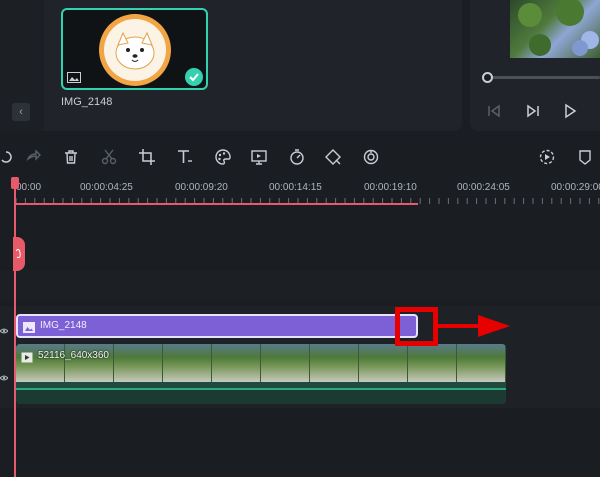 This screenshot has height=477, width=600. What do you see at coordinates (297, 157) in the screenshot?
I see `speed-icon` at bounding box center [297, 157].